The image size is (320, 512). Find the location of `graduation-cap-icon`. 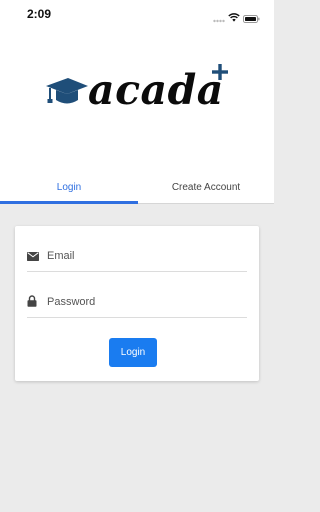

graduation-cap-icon is located at coordinates (67, 95).